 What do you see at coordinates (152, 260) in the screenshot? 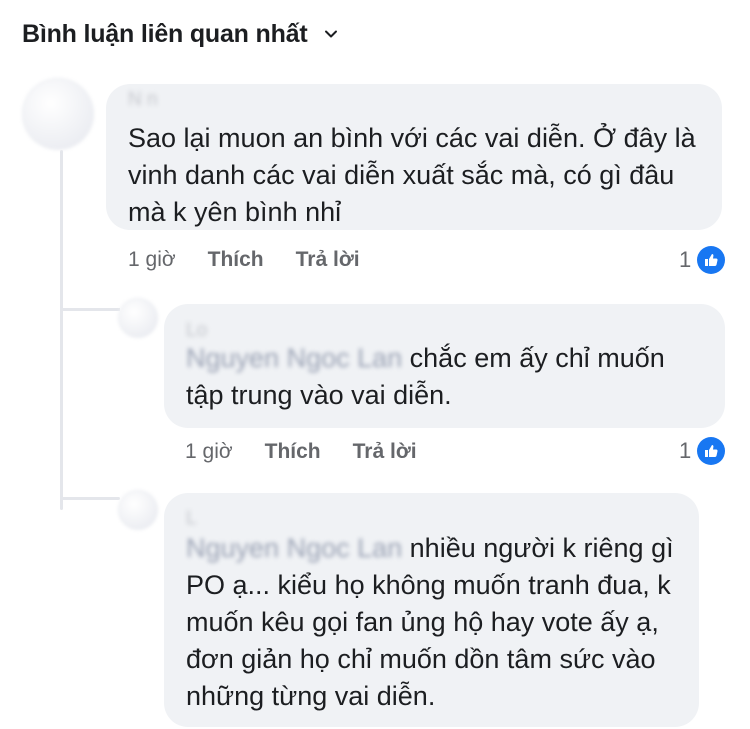
I see `comment-time: 1 giờ` at bounding box center [152, 260].